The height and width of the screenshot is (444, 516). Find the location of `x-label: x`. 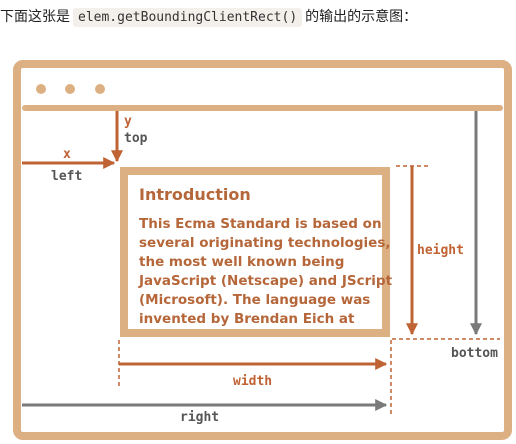

x-label: x is located at coordinates (67, 154).